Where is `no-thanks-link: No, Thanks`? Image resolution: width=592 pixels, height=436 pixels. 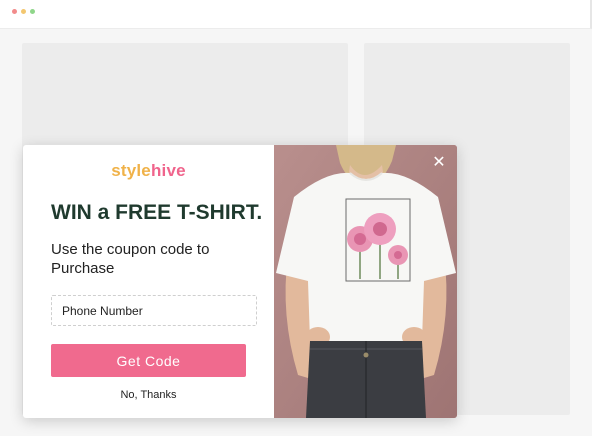
no-thanks-link: No, Thanks is located at coordinates (148, 395).